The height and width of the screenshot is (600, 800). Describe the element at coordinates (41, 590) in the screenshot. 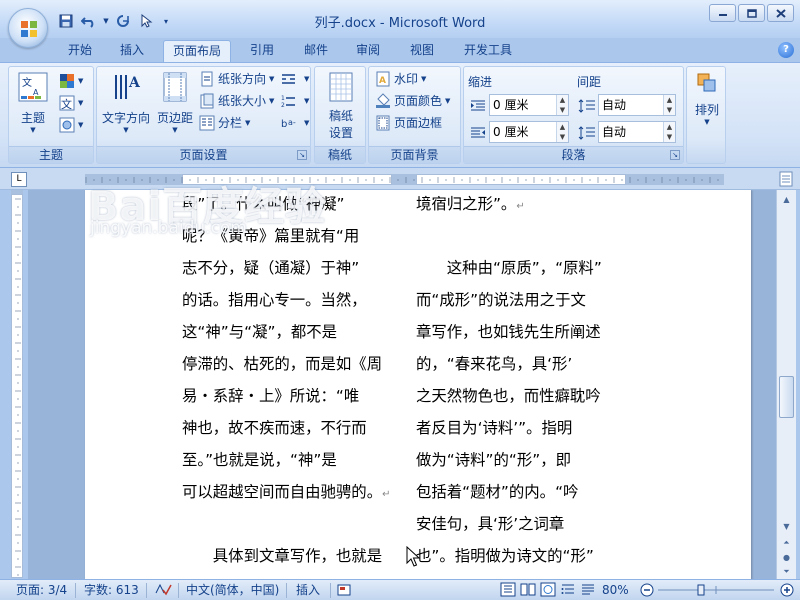

I see `page-count: 页面: 3/4` at that location.